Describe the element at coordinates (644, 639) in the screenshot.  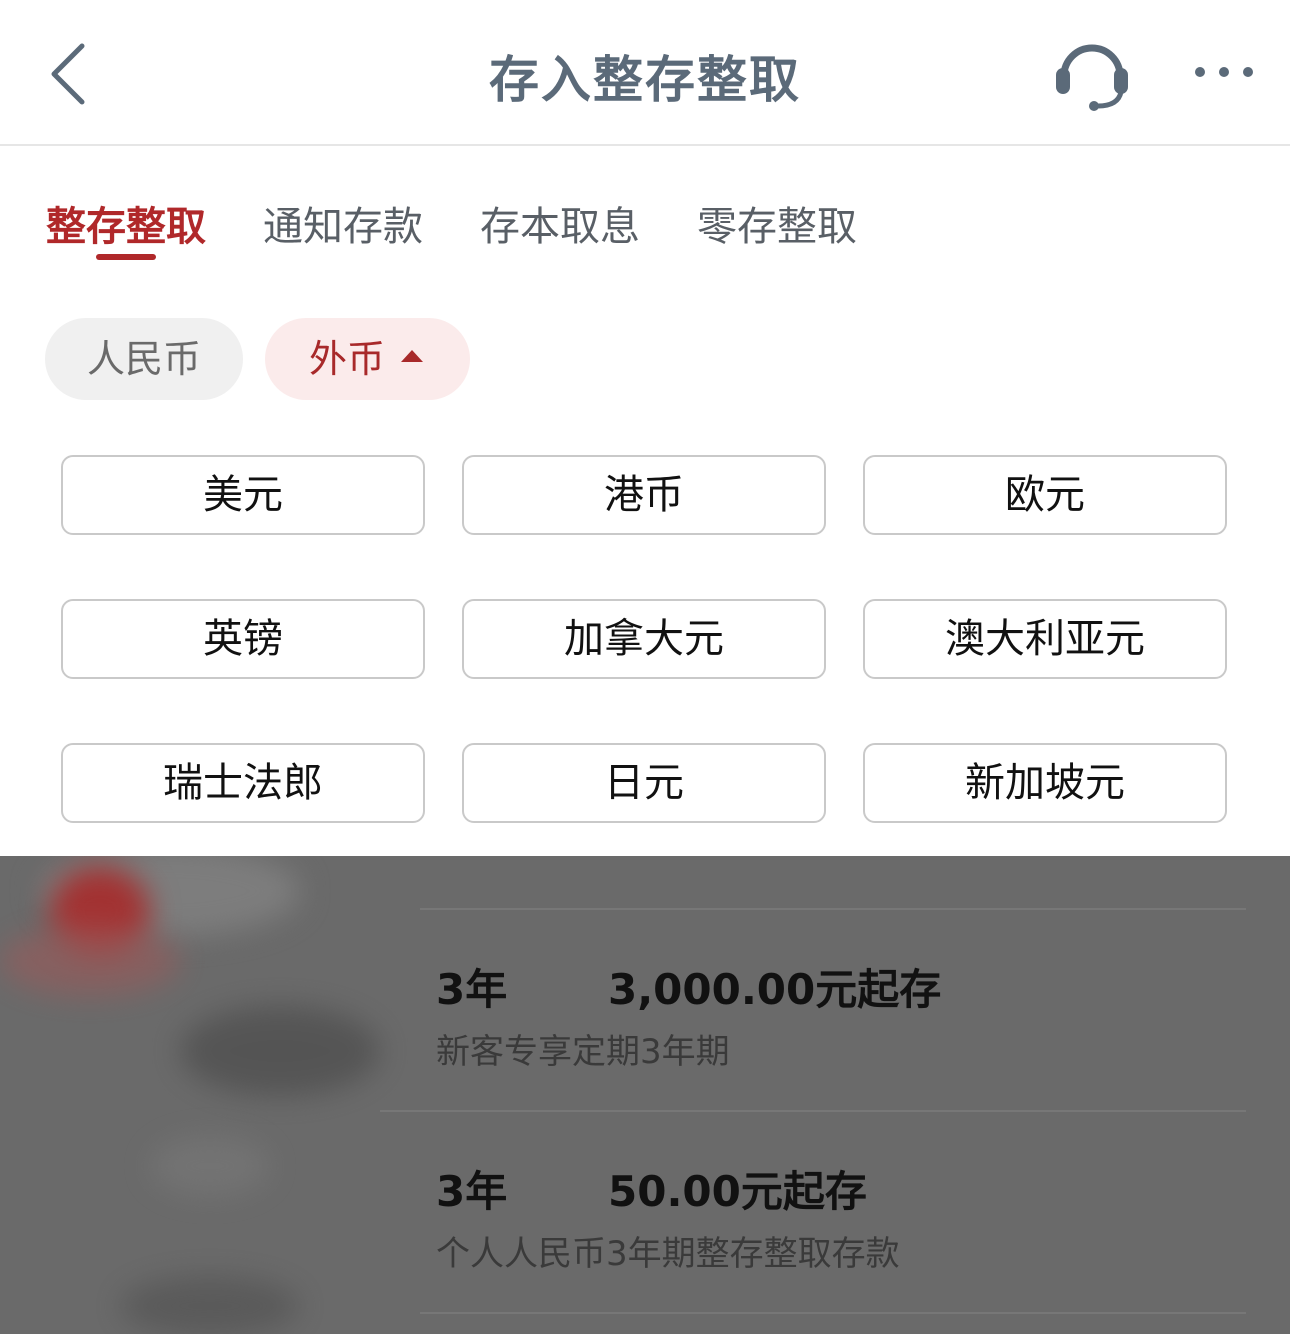
I see `currency-option-cad: 加拿大元` at that location.